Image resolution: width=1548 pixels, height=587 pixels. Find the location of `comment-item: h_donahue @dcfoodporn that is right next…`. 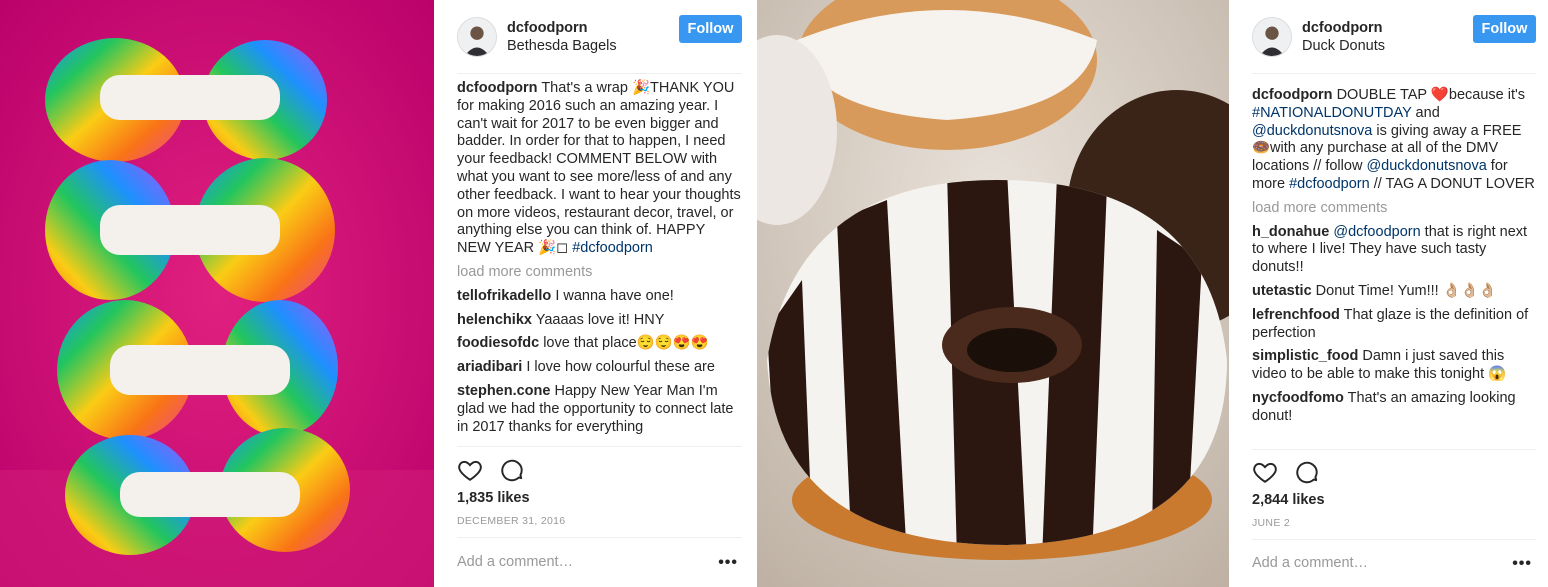

comment-item: h_donahue @dcfoodporn that is right next… is located at coordinates (1394, 250).